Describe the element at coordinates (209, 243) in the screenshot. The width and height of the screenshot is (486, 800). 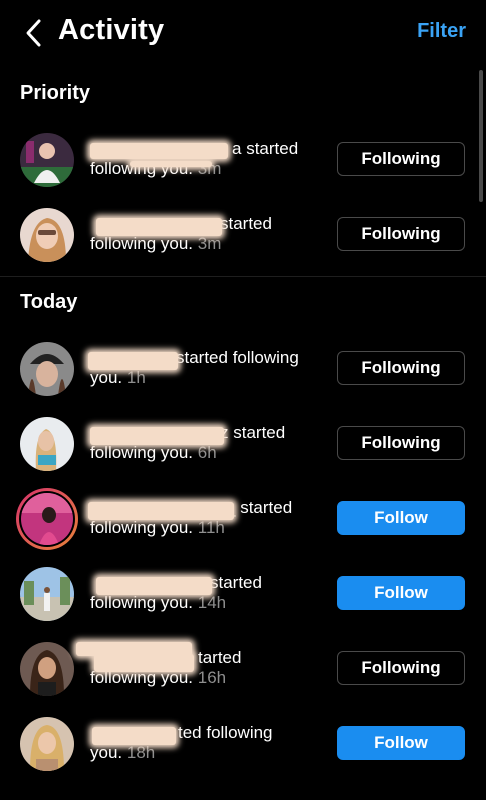
I see `timestamp: 3m` at that location.